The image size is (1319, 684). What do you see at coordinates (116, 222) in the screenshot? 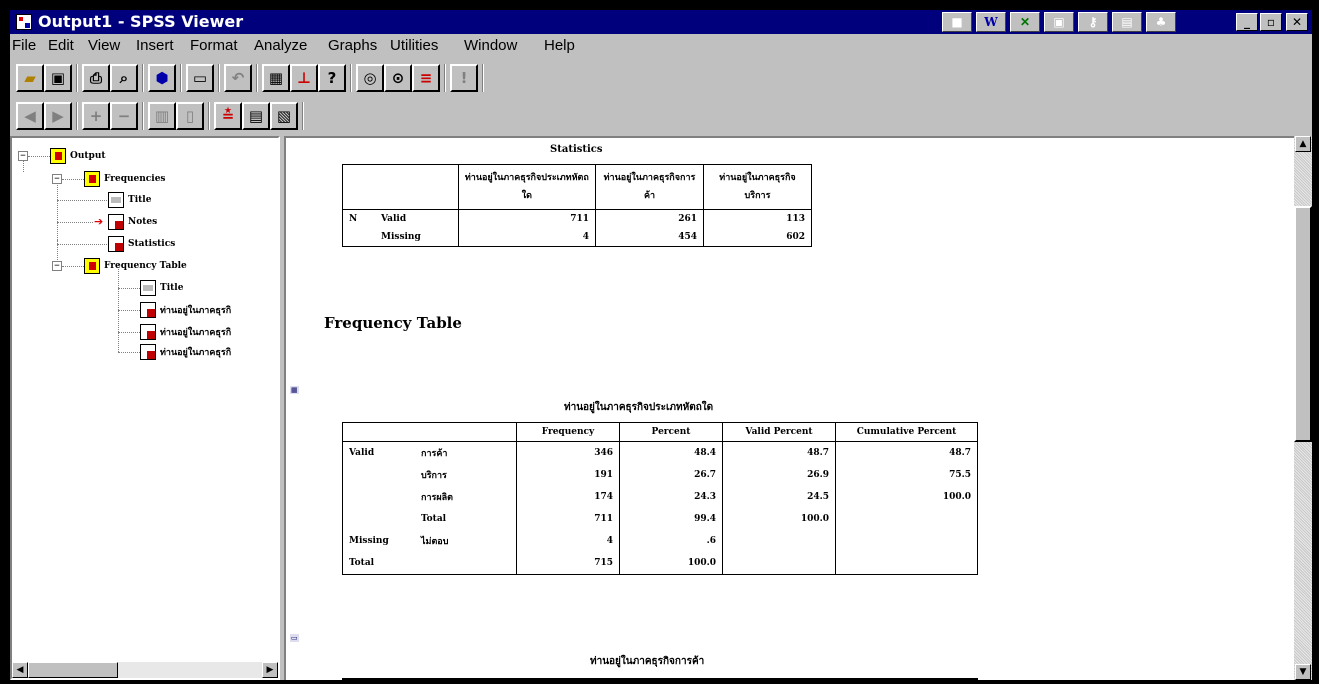
I see `notes-table-icon` at bounding box center [116, 222].